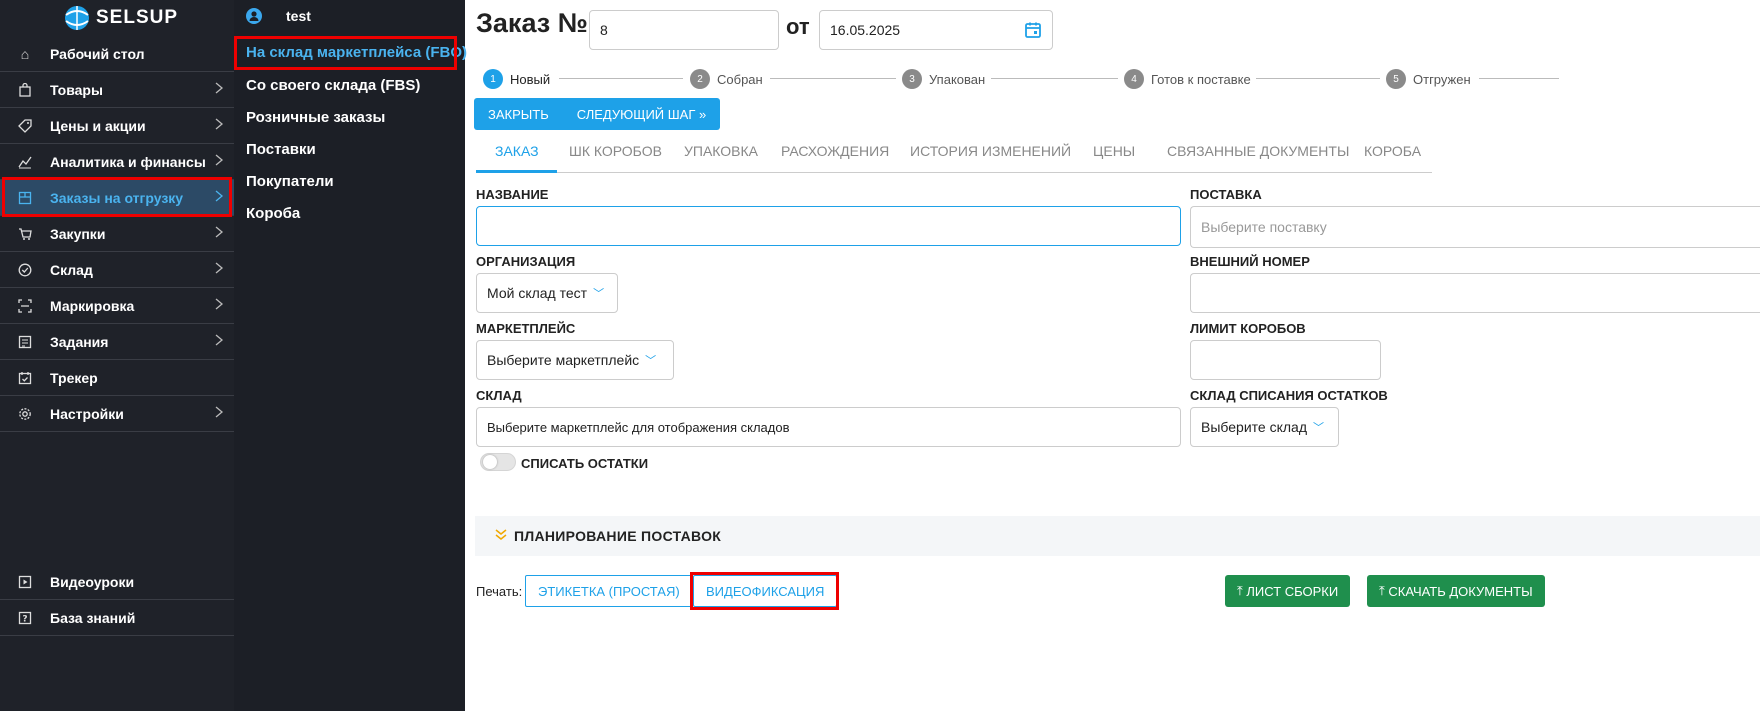  Describe the element at coordinates (518, 114) in the screenshot. I see `close-button: ЗАКРЫТЬ` at that location.